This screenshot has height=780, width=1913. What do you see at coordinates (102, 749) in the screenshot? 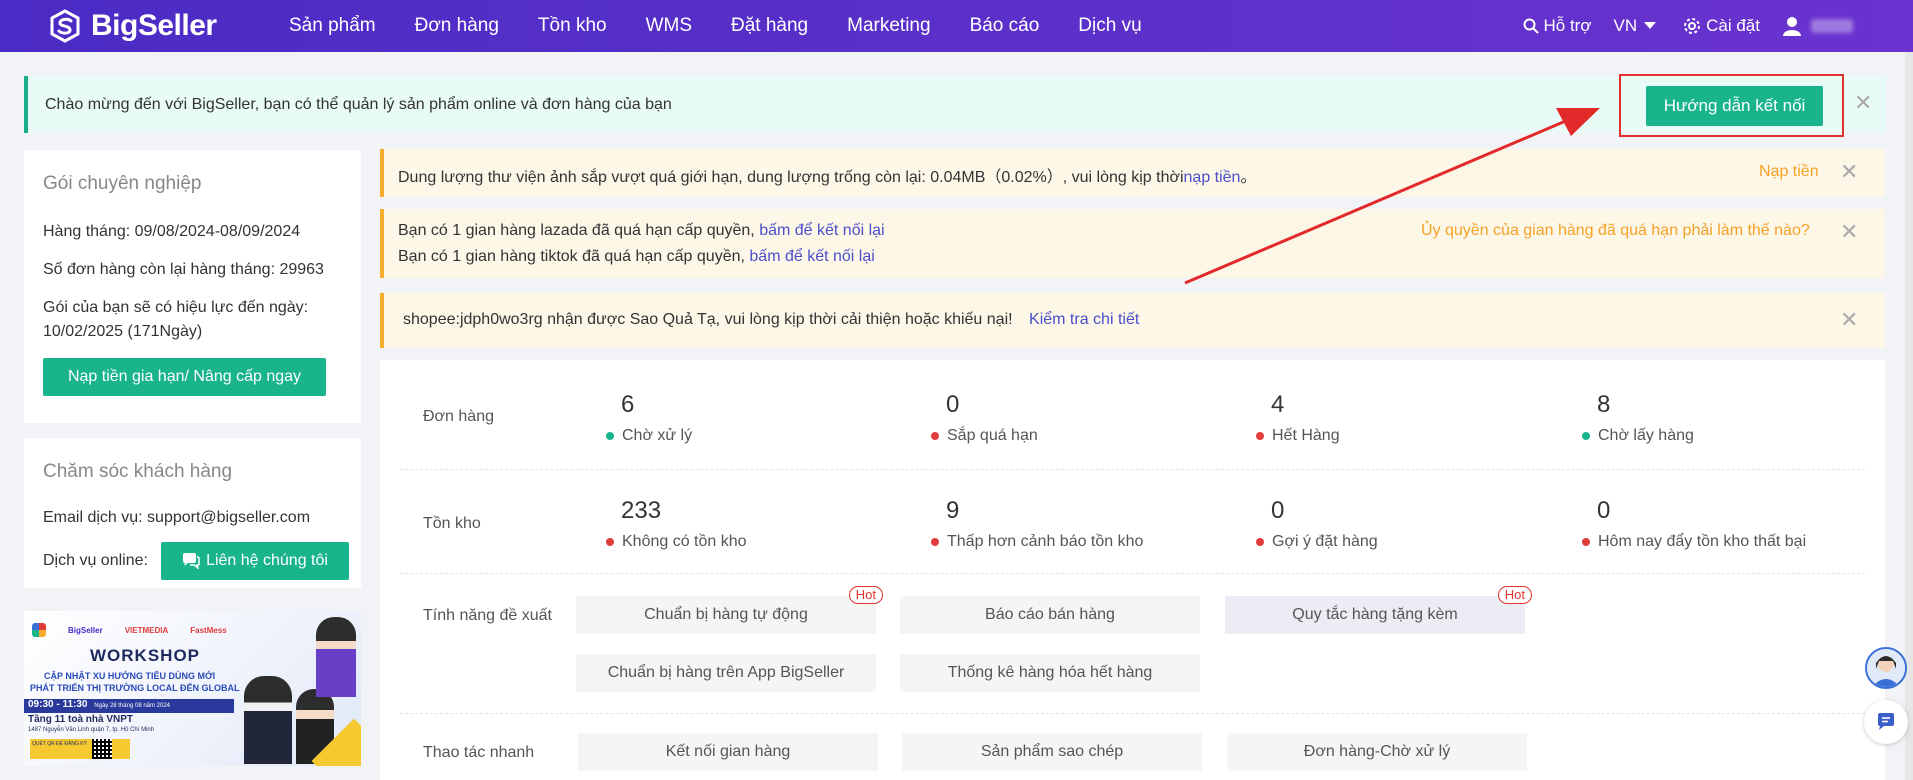
I see `qr-code-icon` at bounding box center [102, 749].